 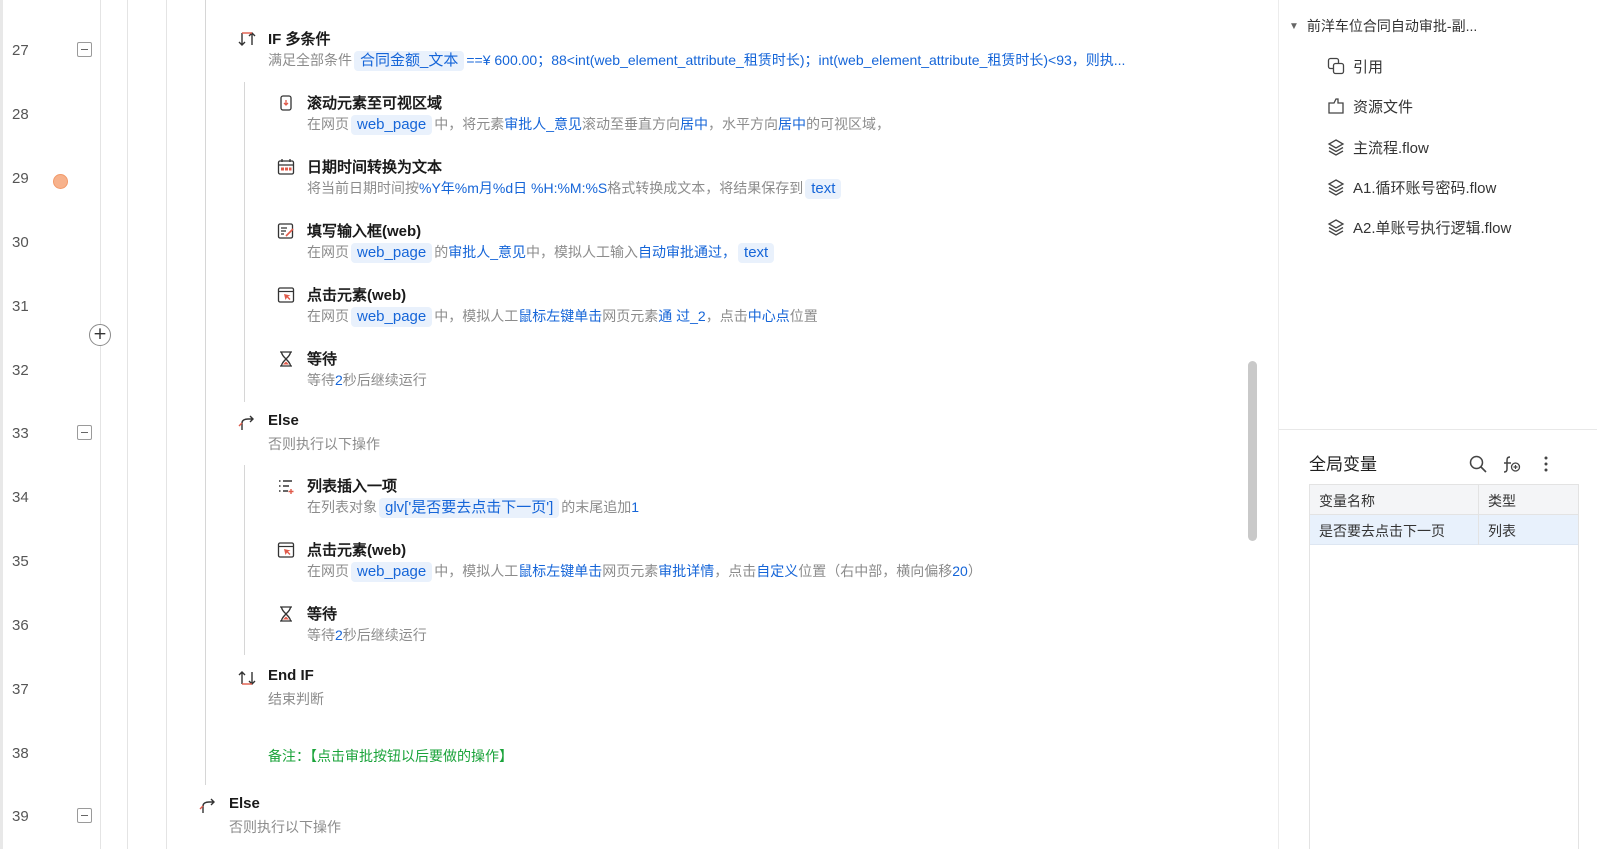 What do you see at coordinates (244, 242) in the screenshot?
I see `if-branch-guide` at bounding box center [244, 242].